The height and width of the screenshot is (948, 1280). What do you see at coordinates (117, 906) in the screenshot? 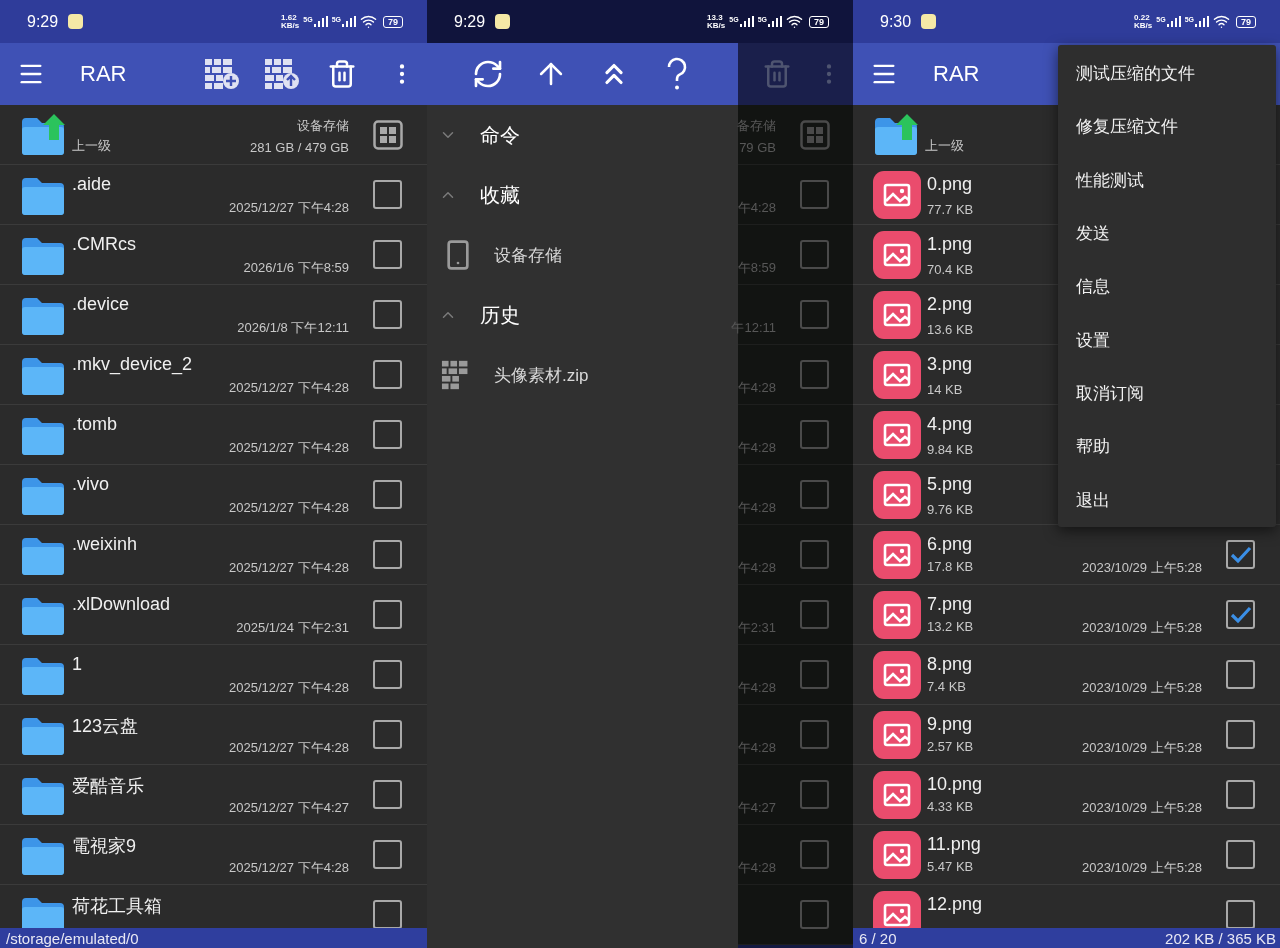
I see `folder-name: 荷花工具箱` at bounding box center [117, 906].